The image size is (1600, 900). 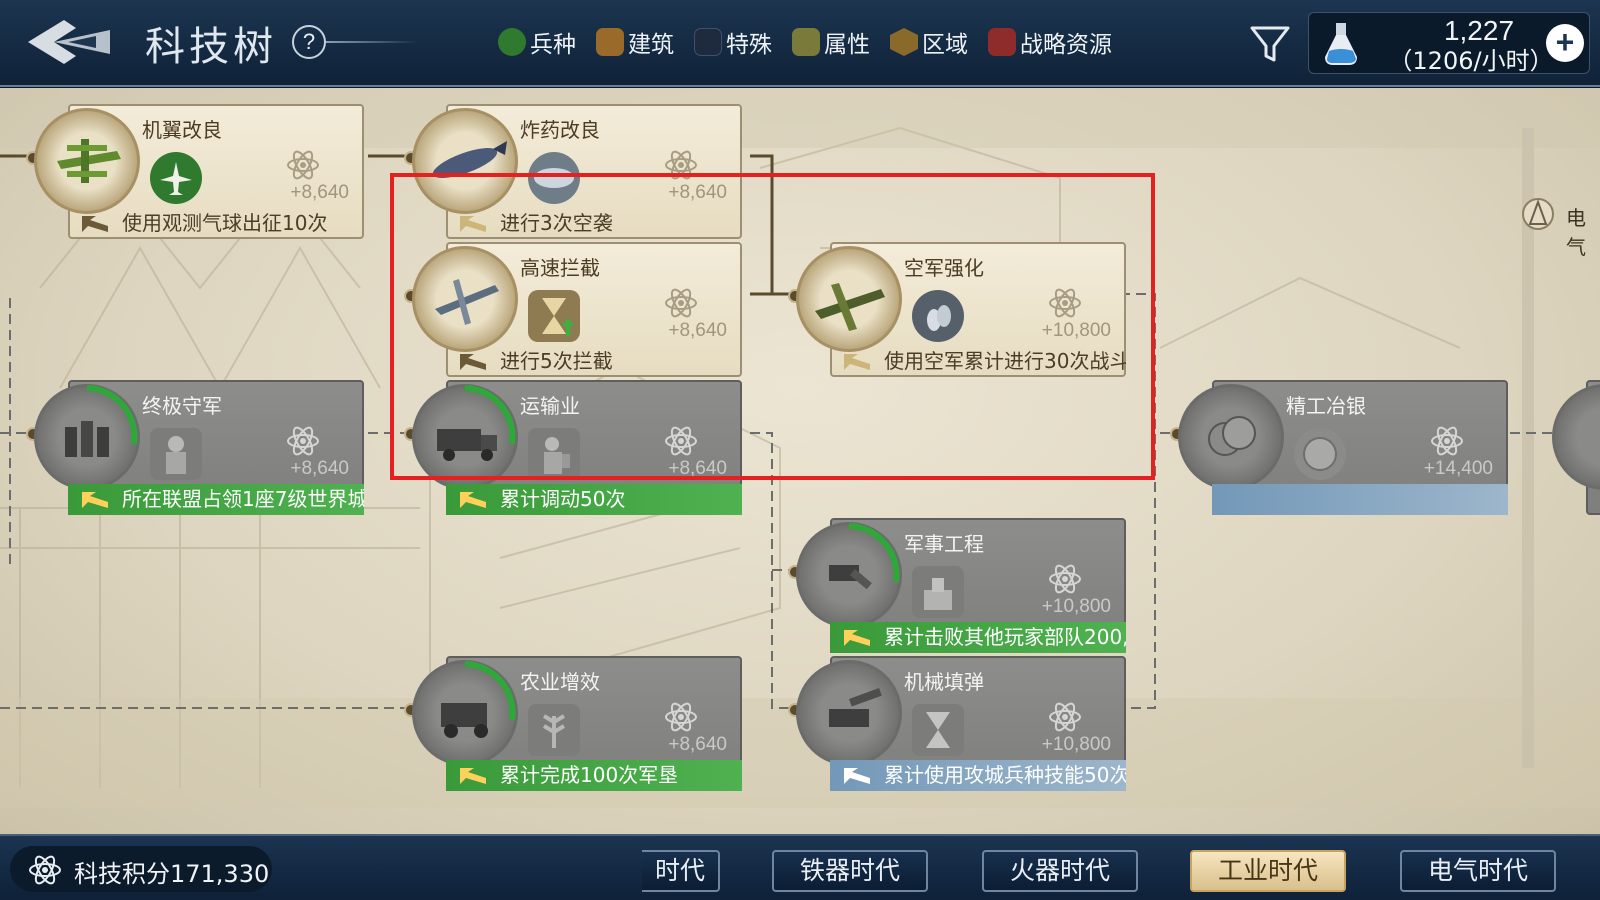 What do you see at coordinates (182, 130) in the screenshot?
I see `node-title: 机翼改良` at bounding box center [182, 130].